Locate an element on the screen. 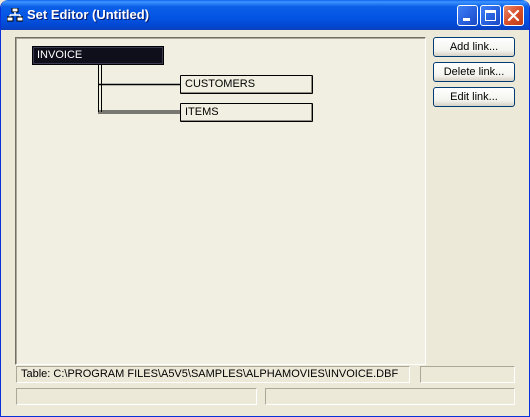  title-bar: Set Editor (Untitled) is located at coordinates (265, 15).